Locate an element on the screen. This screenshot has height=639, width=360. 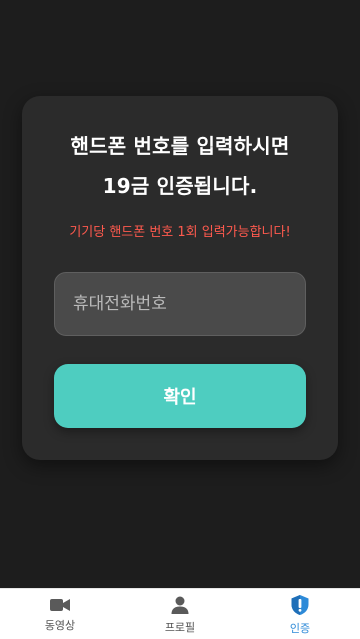
nav-item-profile: 프로필 is located at coordinates (180, 614).